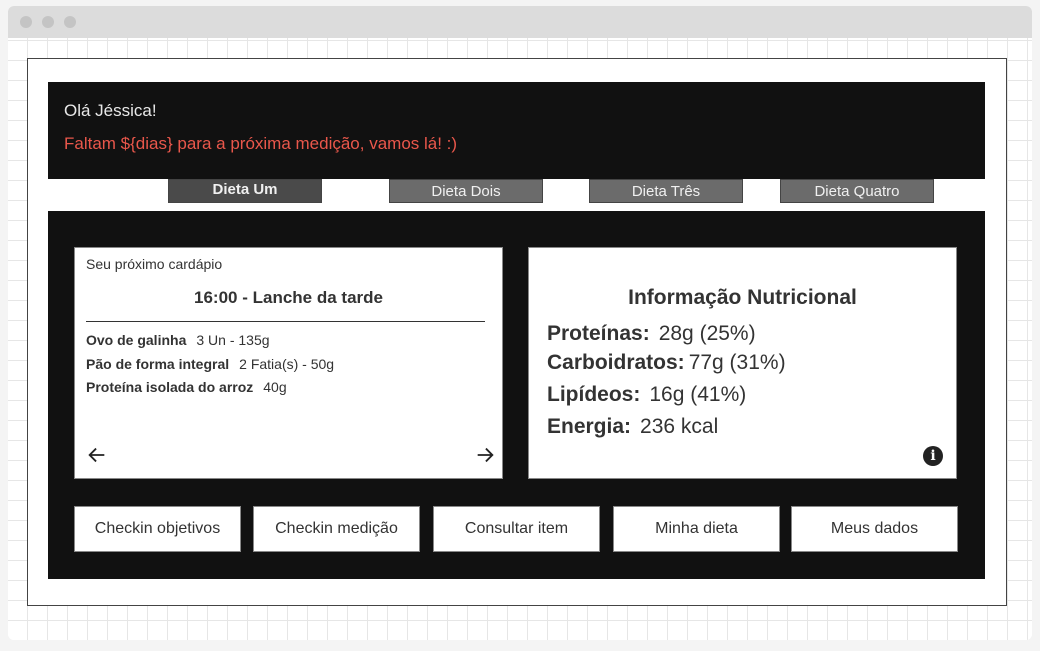 The image size is (1040, 651). What do you see at coordinates (275, 387) in the screenshot?
I see `food-quantity: 40g` at bounding box center [275, 387].